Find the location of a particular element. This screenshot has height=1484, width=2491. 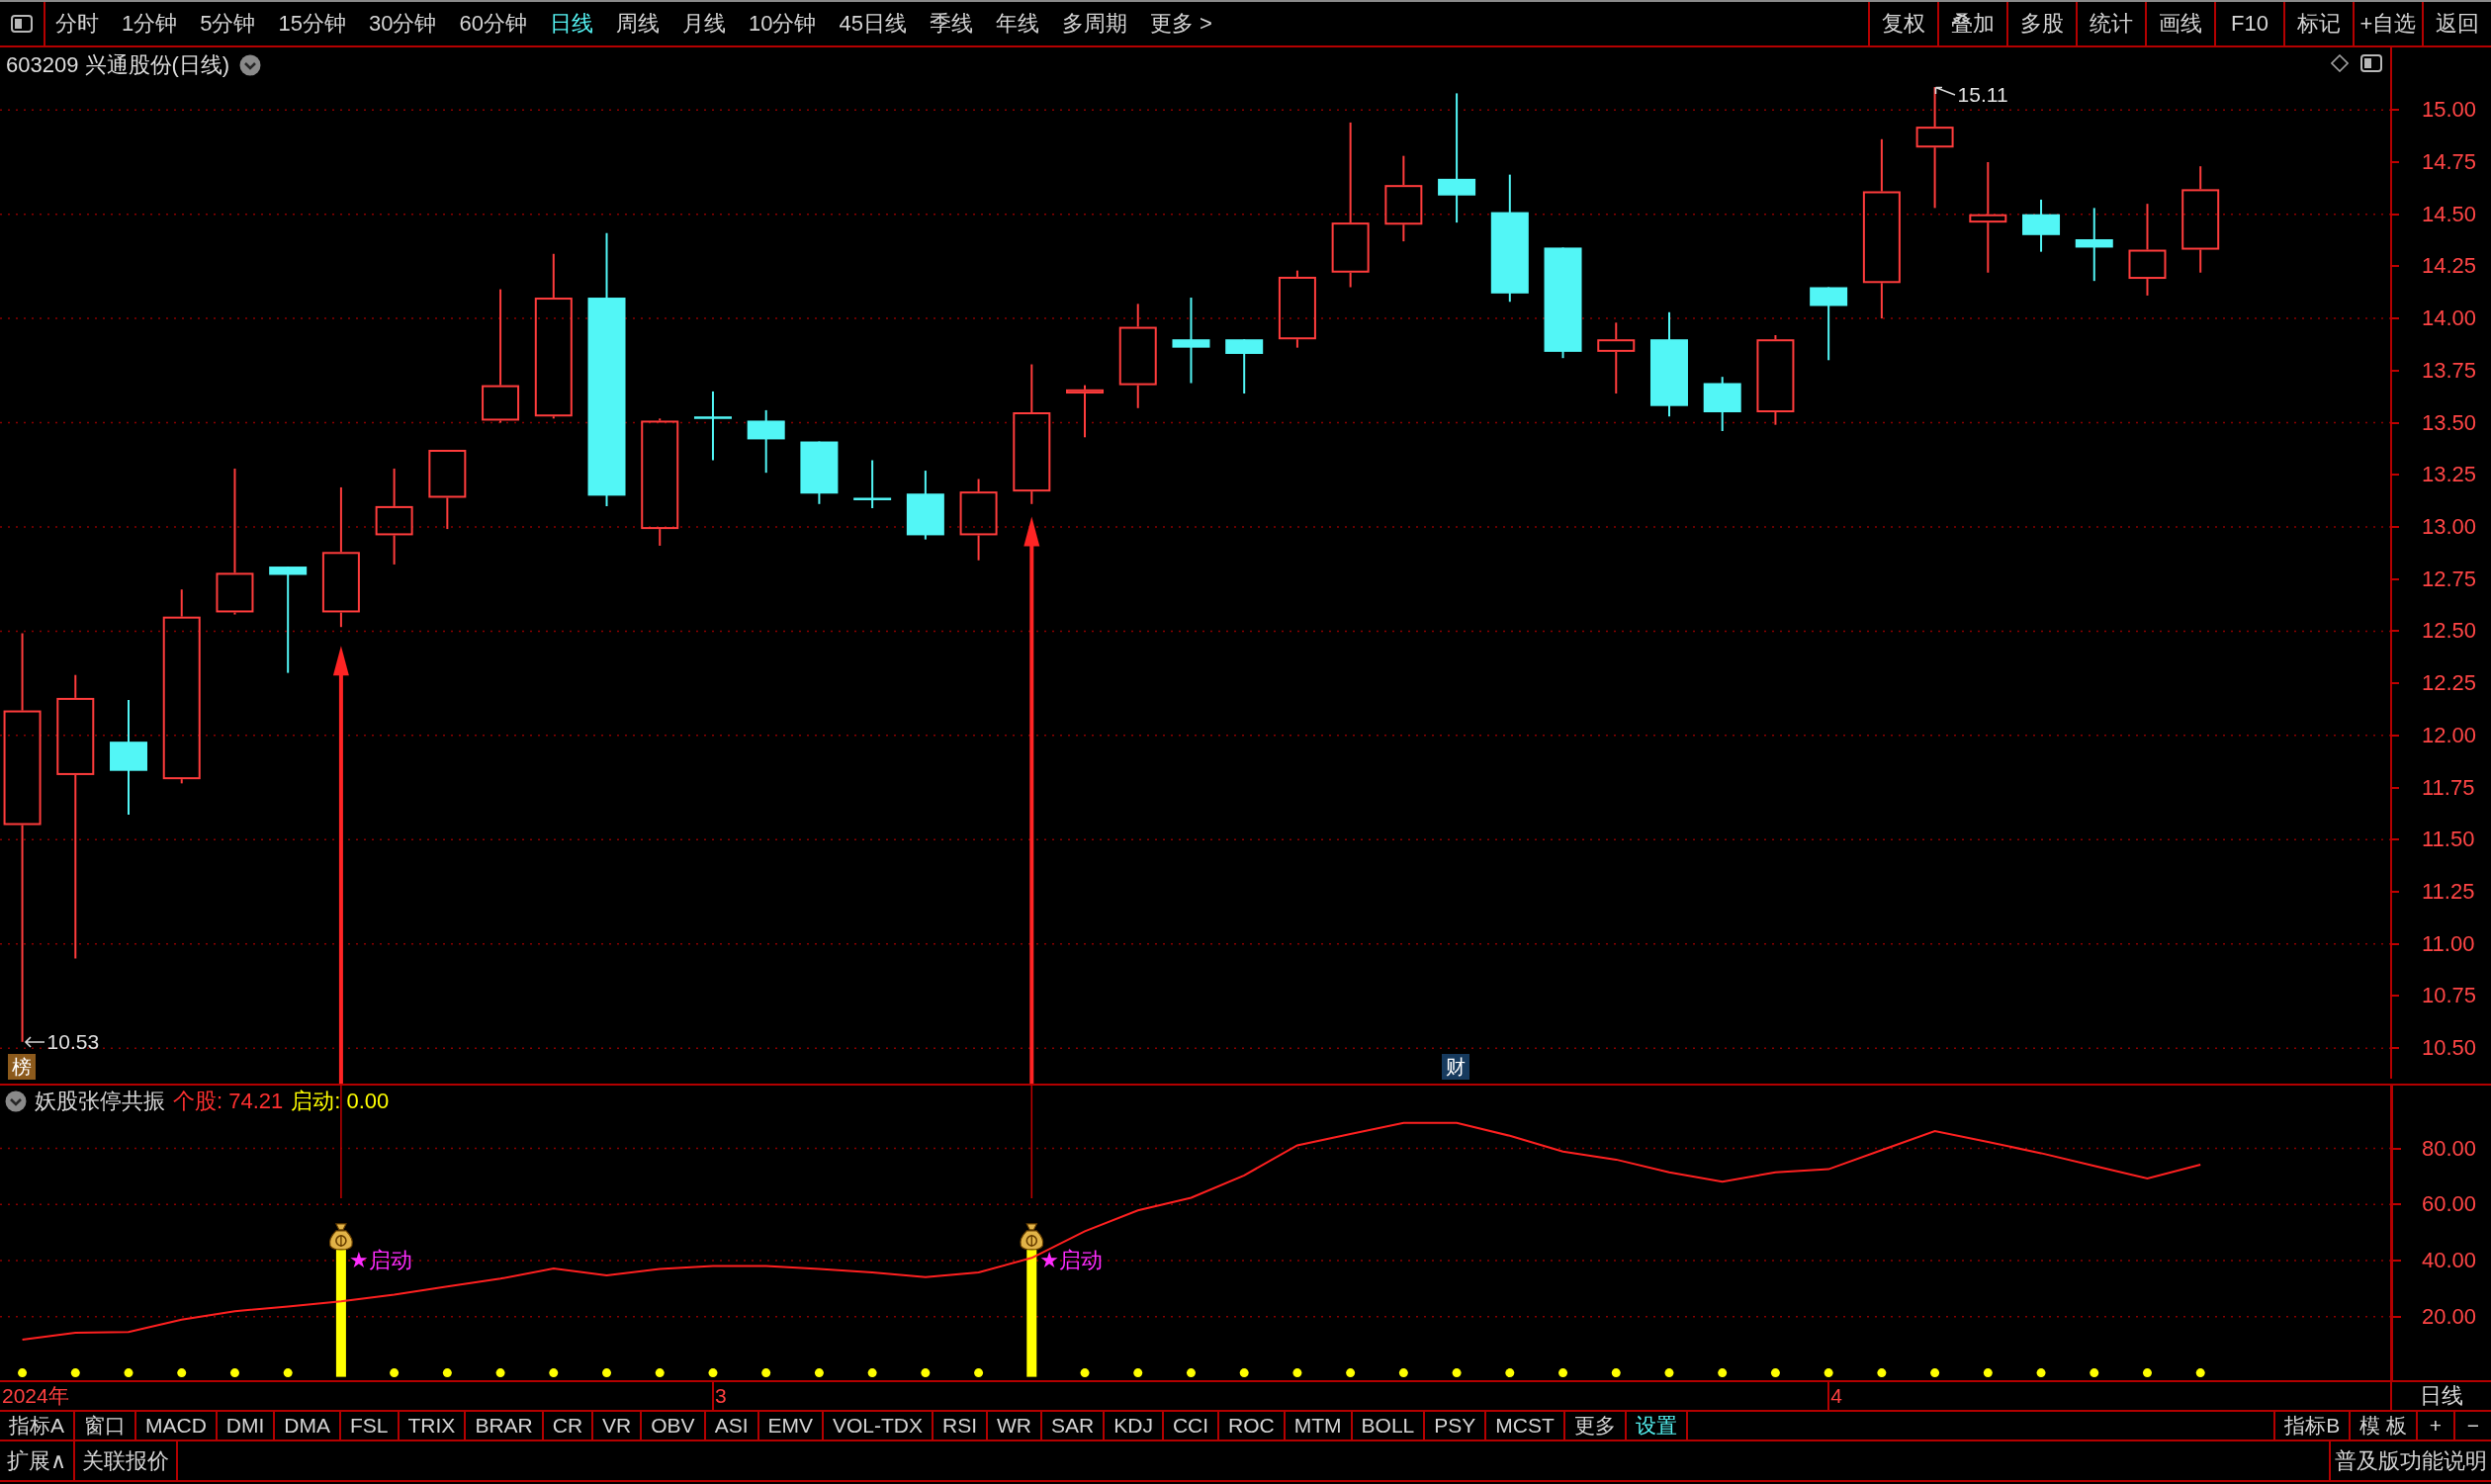

signal-label: ★启动 is located at coordinates (380, 1261).